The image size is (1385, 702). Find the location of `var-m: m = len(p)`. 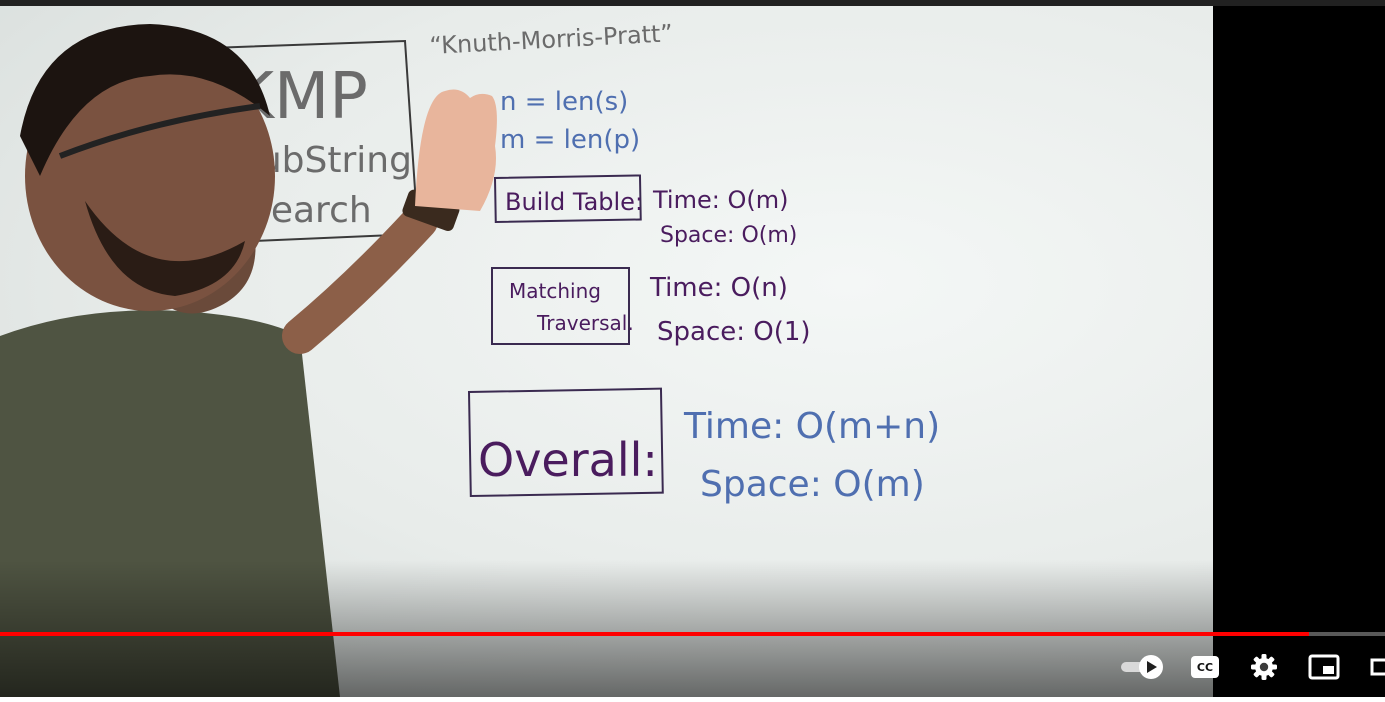

var-m: m = len(p) is located at coordinates (570, 140).